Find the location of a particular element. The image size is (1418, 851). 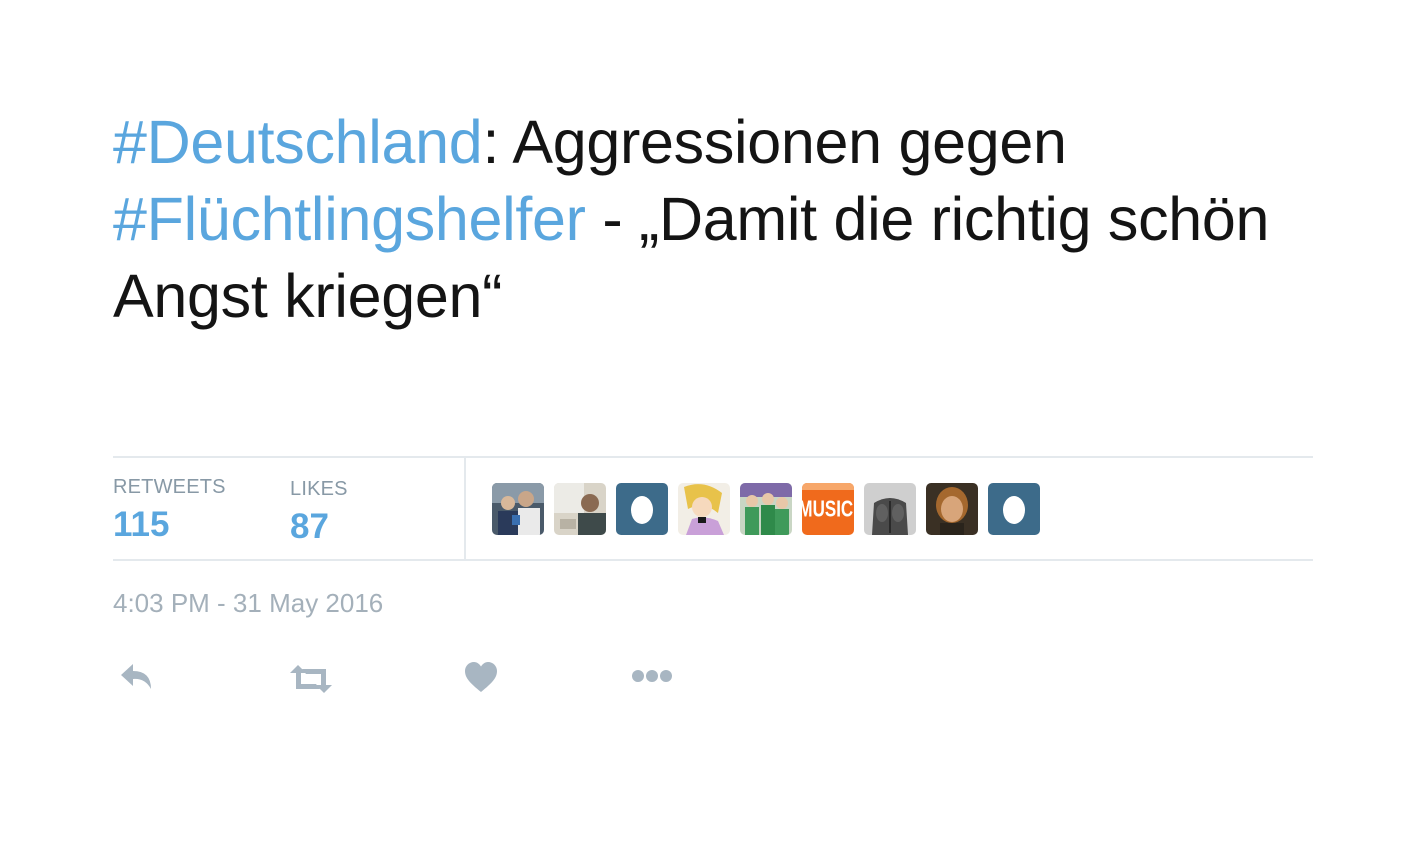

avatar-music: MUSIC is located at coordinates (828, 509).